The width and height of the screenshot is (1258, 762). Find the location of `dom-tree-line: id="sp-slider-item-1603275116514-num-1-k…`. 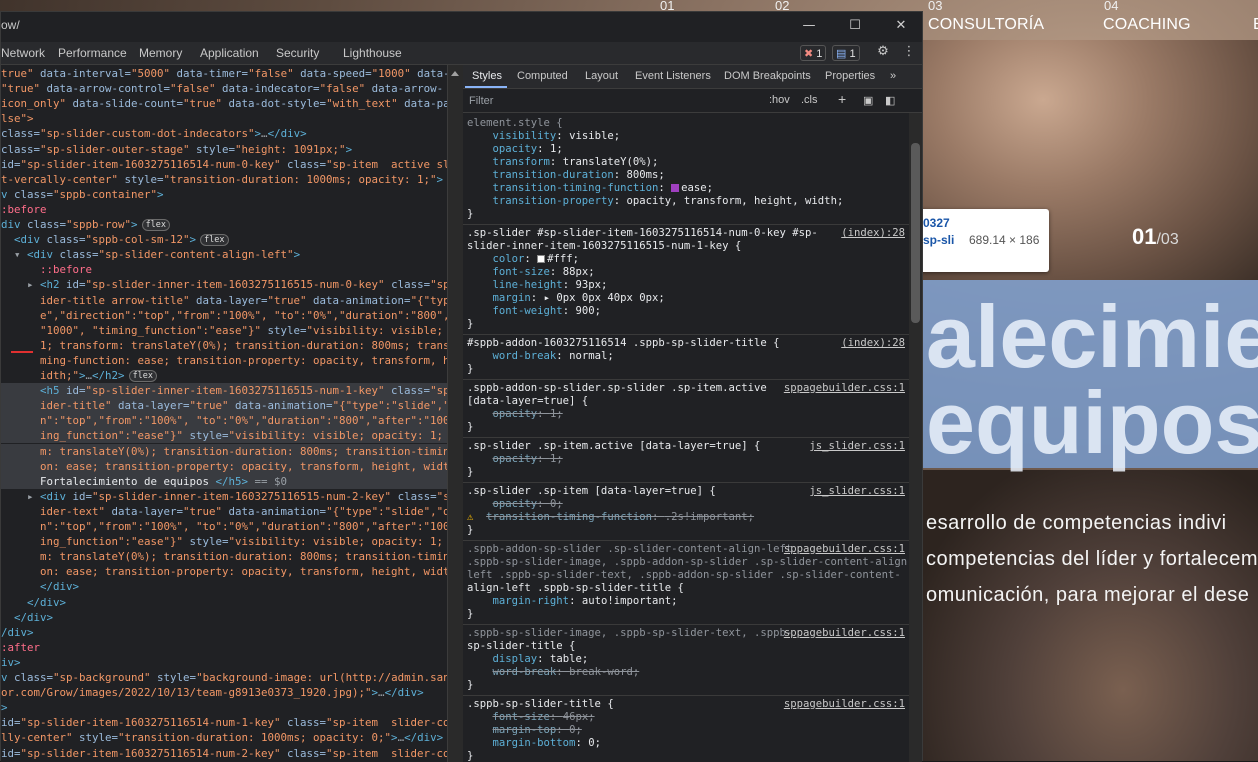

dom-tree-line: id="sp-slider-item-1603275116514-num-1-k… is located at coordinates (224, 722).